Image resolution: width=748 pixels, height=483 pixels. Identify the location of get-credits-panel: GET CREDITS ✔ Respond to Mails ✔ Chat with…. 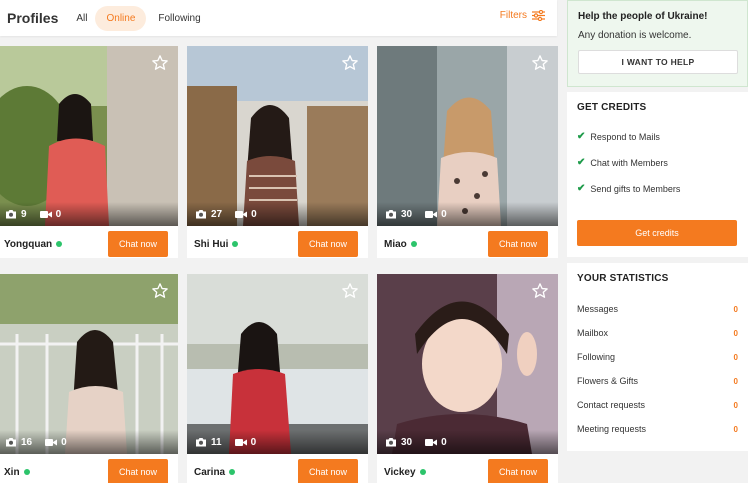
(657, 174).